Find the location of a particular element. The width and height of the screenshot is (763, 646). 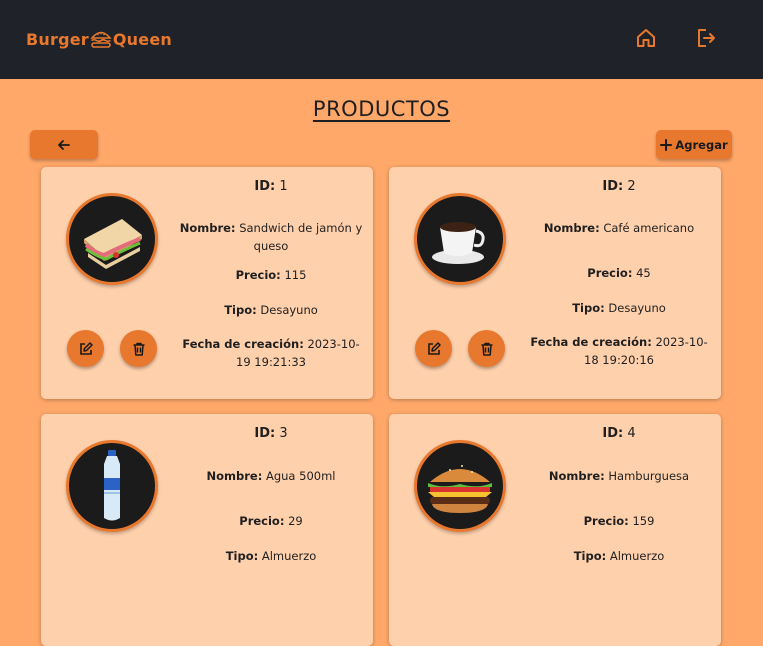

product-id: ID: 4 is located at coordinates (619, 433).